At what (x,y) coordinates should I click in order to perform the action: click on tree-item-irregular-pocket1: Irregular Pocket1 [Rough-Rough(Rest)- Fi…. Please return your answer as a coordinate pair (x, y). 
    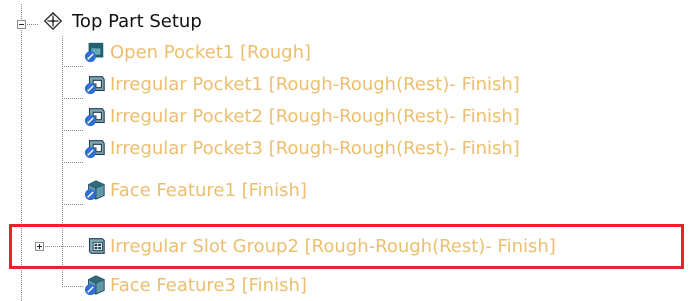
    Looking at the image, I should click on (302, 84).